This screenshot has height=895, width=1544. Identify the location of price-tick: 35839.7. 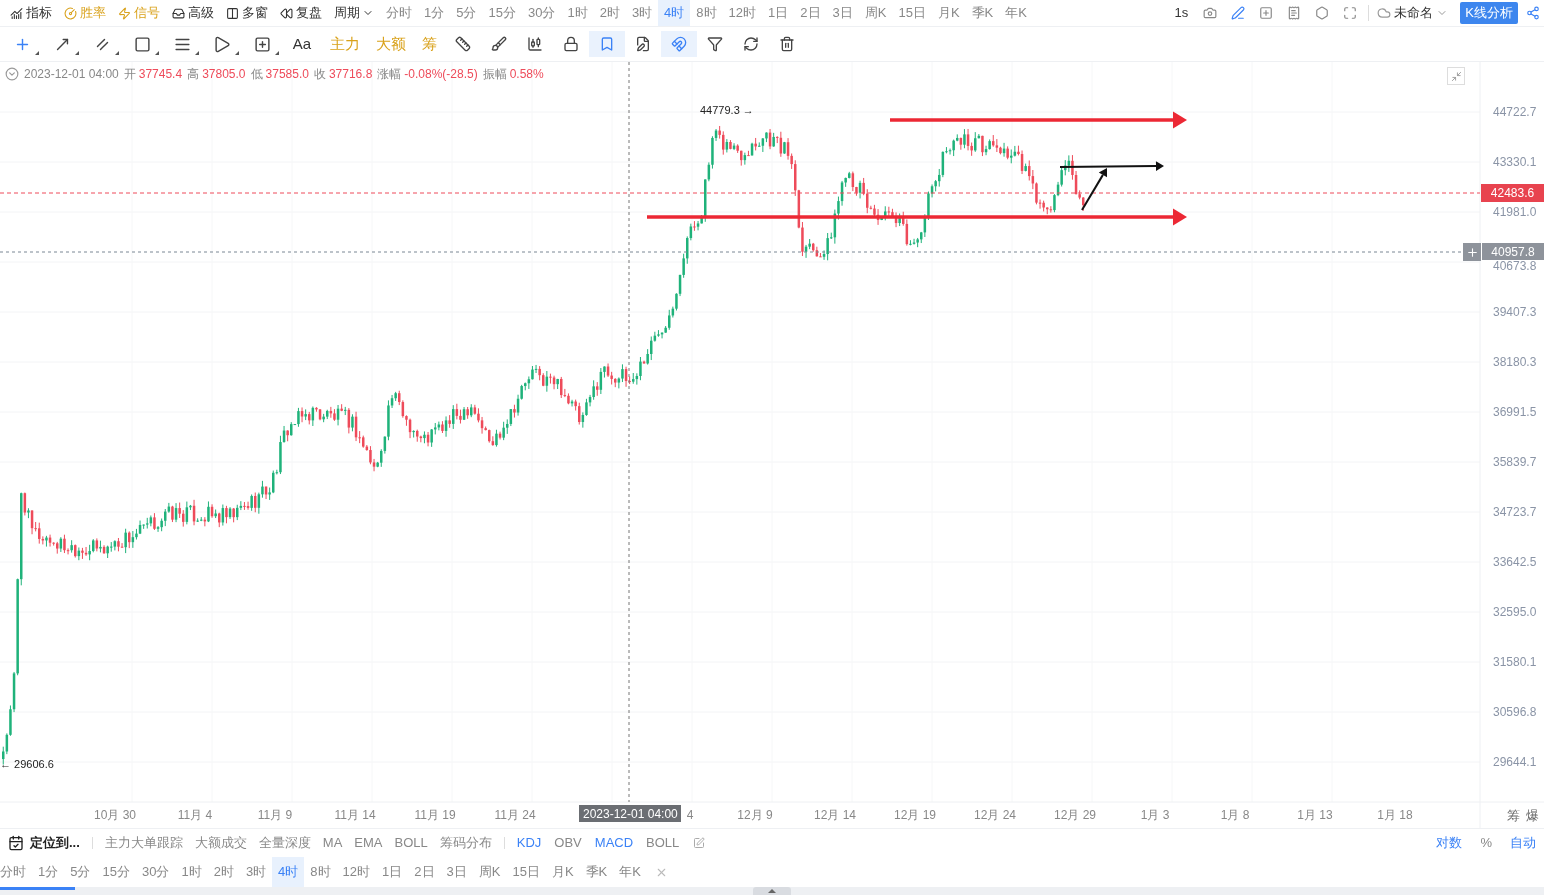
(1515, 462).